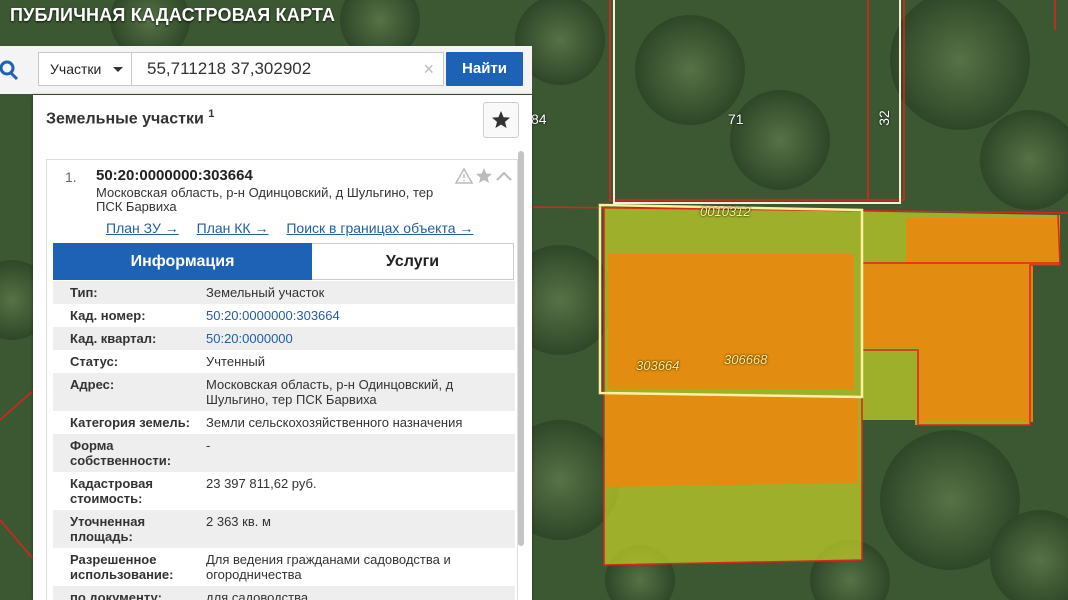 This screenshot has height=600, width=1068. Describe the element at coordinates (111, 491) in the screenshot. I see `info-key: Кадастровая стоимость:` at that location.